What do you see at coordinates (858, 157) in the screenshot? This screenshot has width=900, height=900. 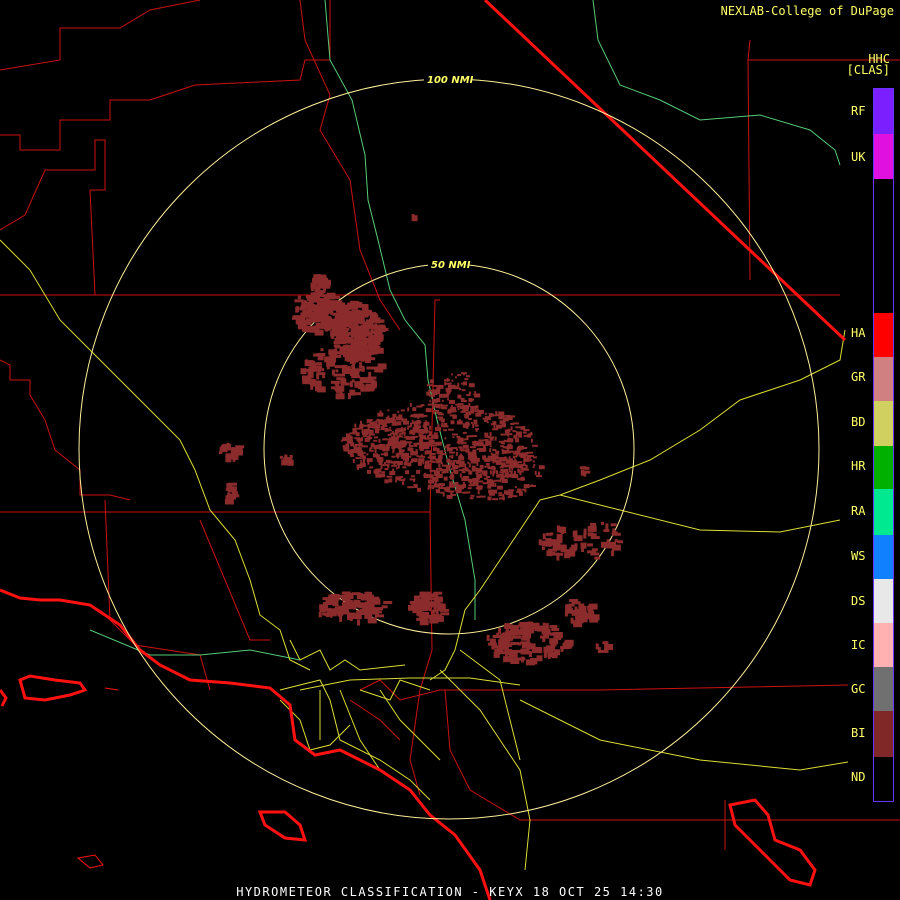 I see `legend-label-uk: UK` at bounding box center [858, 157].